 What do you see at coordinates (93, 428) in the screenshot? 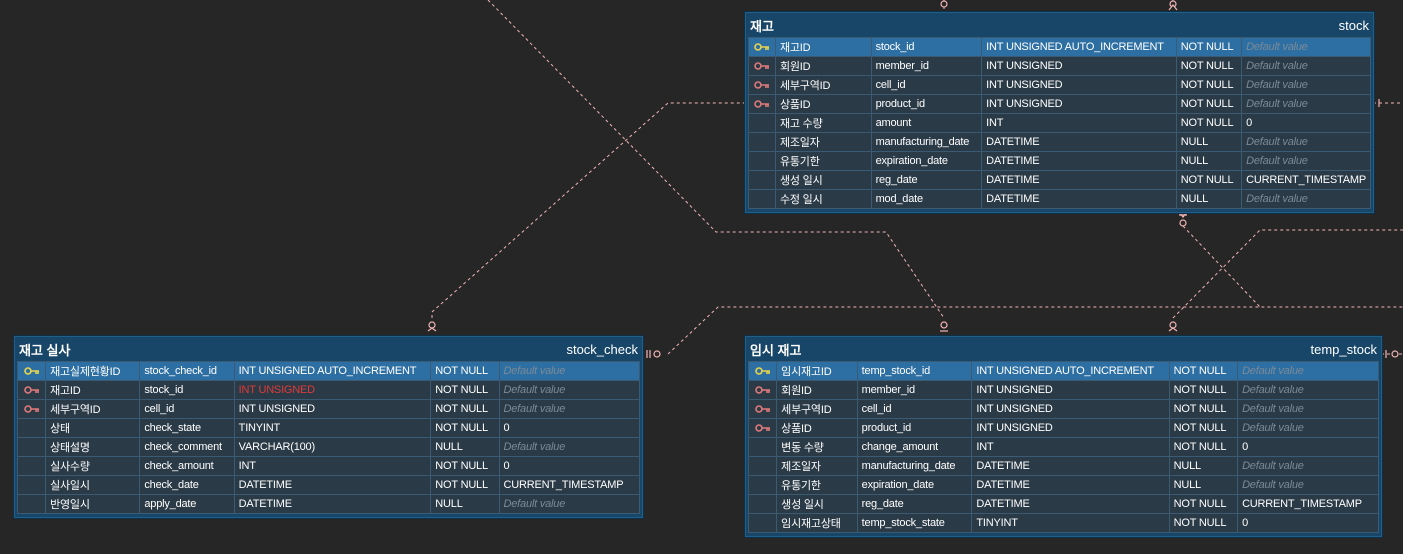
I see `column-logical-name: 상태` at bounding box center [93, 428].